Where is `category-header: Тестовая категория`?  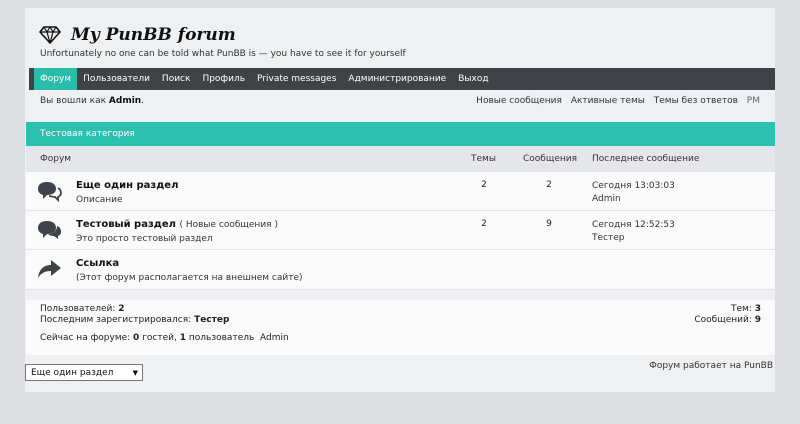 category-header: Тестовая категория is located at coordinates (400, 134).